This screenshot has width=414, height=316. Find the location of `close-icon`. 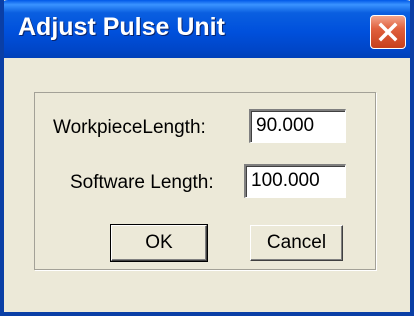

close-icon is located at coordinates (388, 32).